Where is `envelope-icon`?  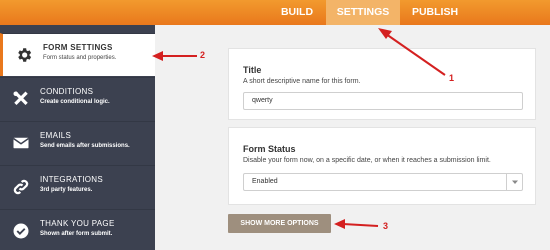 envelope-icon is located at coordinates (21, 143).